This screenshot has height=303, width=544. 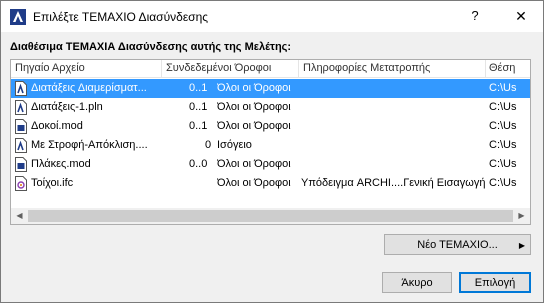 What do you see at coordinates (521, 216) in the screenshot?
I see `scroll-right-icon: ▶` at bounding box center [521, 216].